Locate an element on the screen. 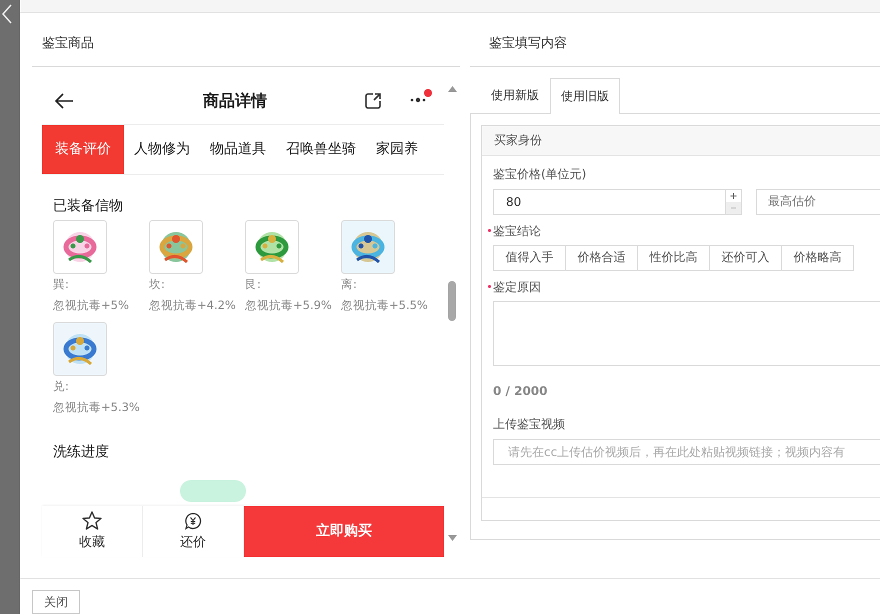 This screenshot has height=614, width=880. section-title: 洗练进度 is located at coordinates (81, 452).